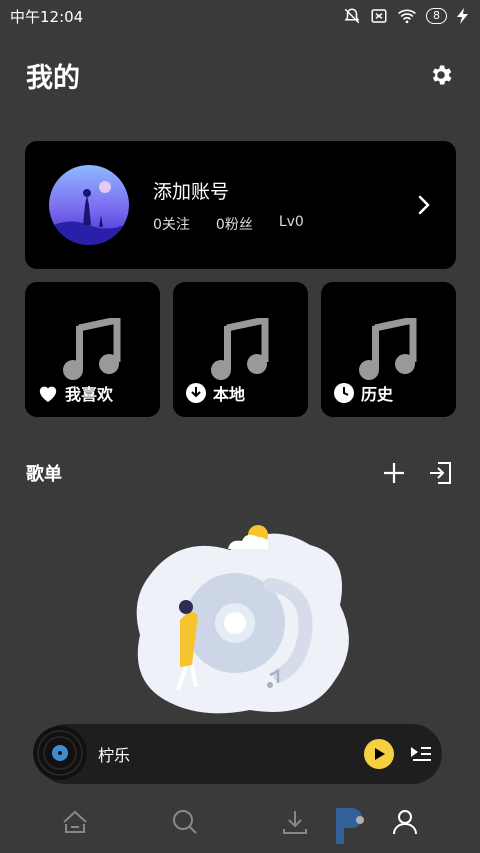  I want to click on download-circle-icon, so click(196, 393).